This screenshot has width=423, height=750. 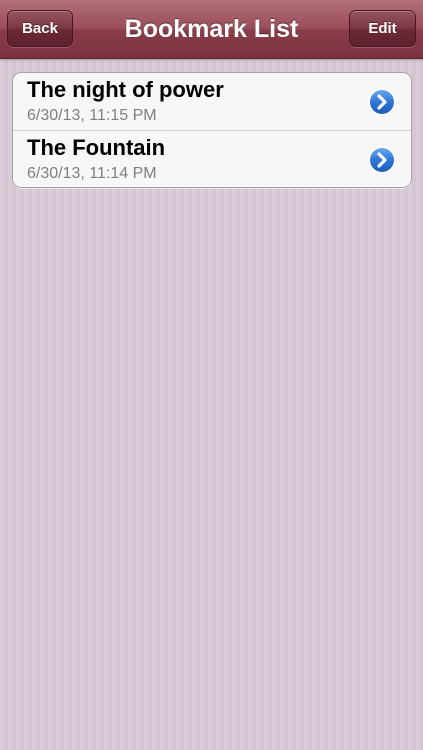 I want to click on edit-button-label: Edit, so click(x=382, y=28).